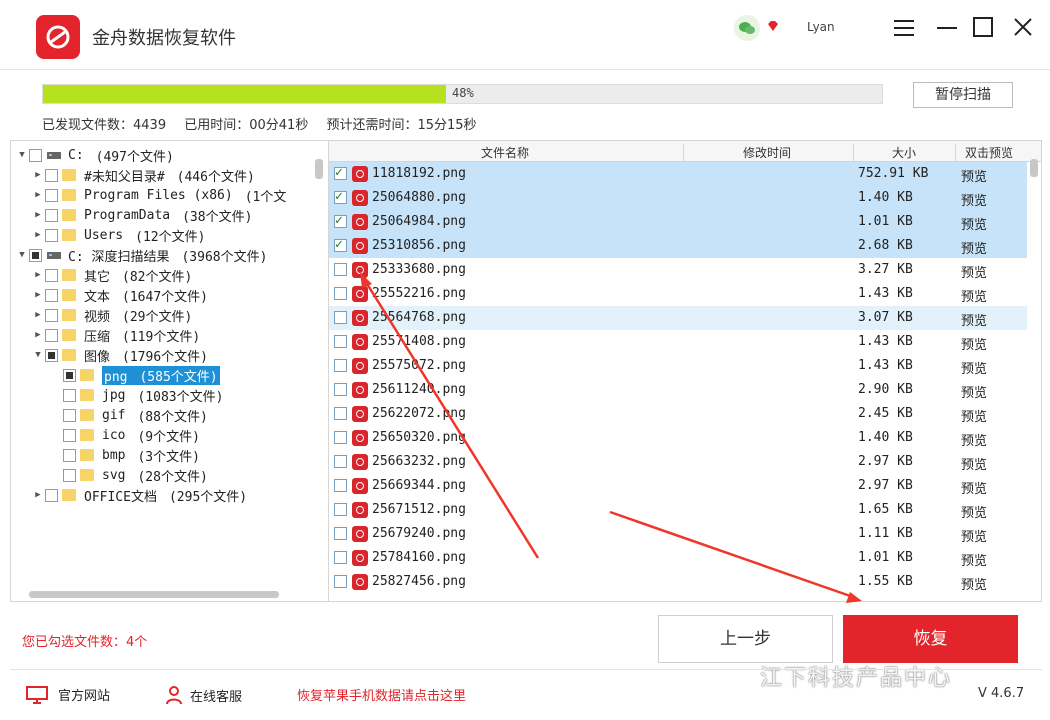  Describe the element at coordinates (319, 169) in the screenshot. I see `tree-vertical-scrollbar` at that location.